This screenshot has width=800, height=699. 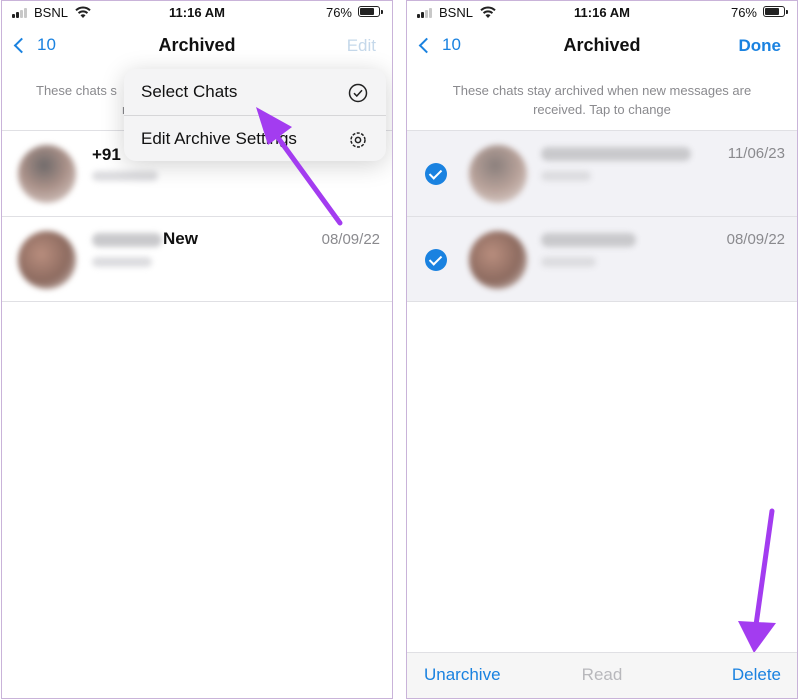 I want to click on chat-list: 11/06/23 08/09/22, so click(x=602, y=216).